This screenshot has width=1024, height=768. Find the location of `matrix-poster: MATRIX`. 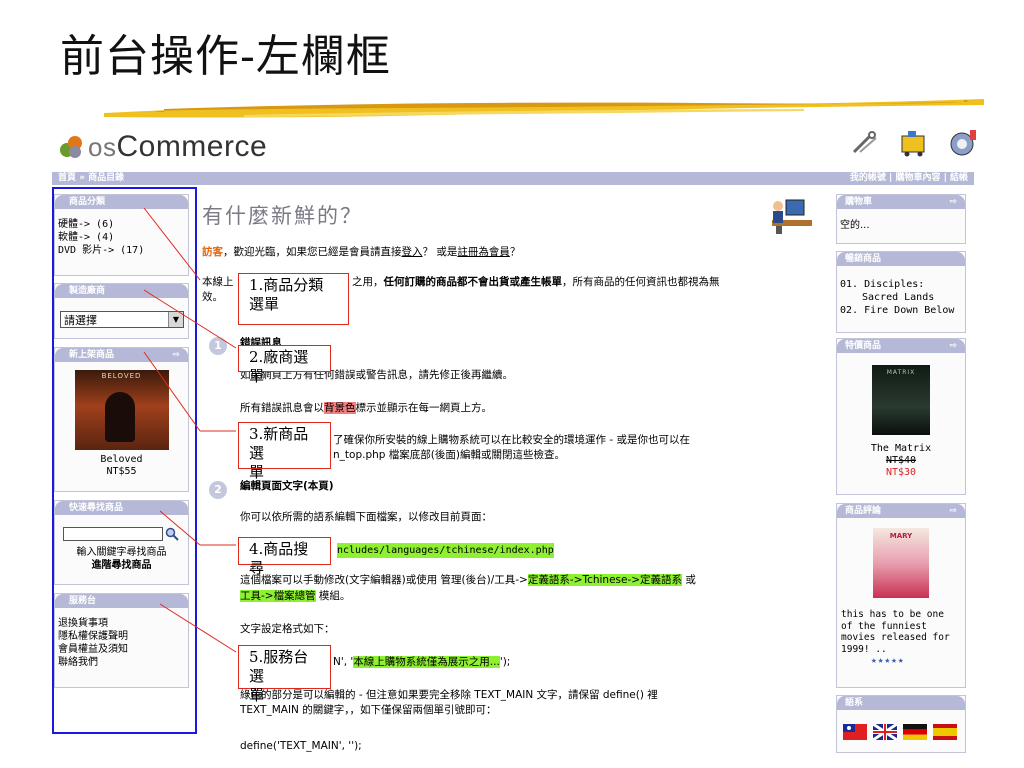

matrix-poster: MATRIX is located at coordinates (901, 400).